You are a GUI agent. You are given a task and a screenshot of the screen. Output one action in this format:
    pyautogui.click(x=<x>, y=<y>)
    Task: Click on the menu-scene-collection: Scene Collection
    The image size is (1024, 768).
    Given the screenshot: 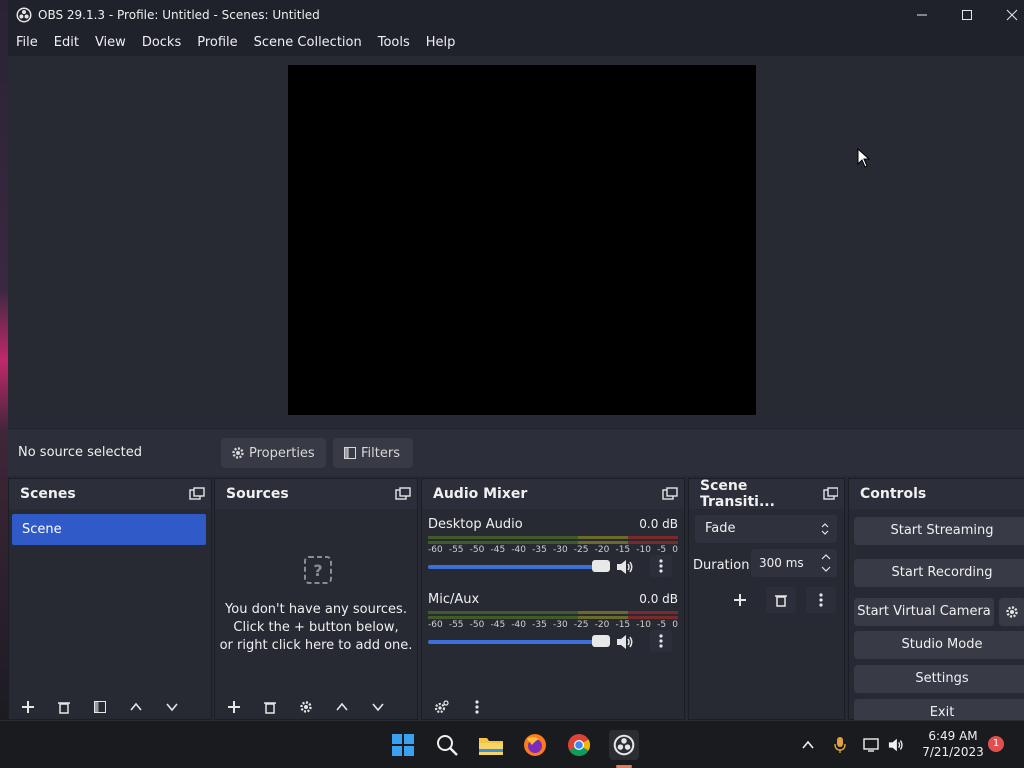 What is the action you would take?
    pyautogui.click(x=308, y=43)
    